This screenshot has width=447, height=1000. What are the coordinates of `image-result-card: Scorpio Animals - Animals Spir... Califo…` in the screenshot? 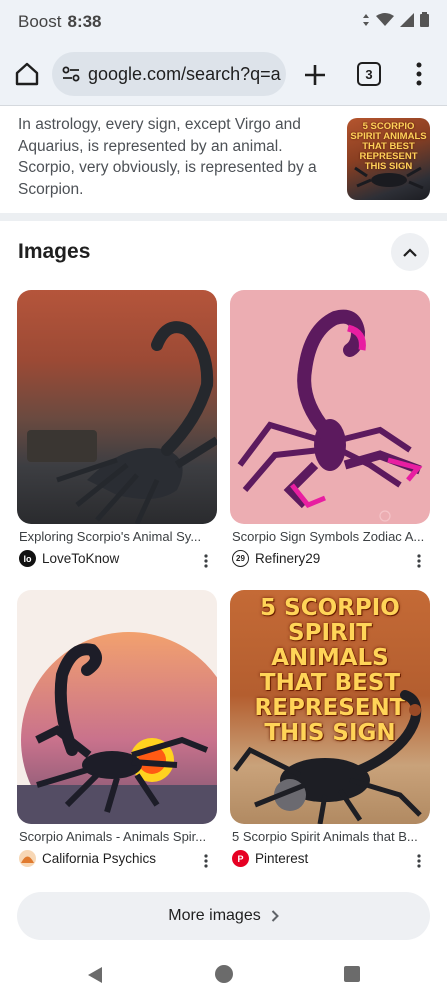 It's located at (117, 729).